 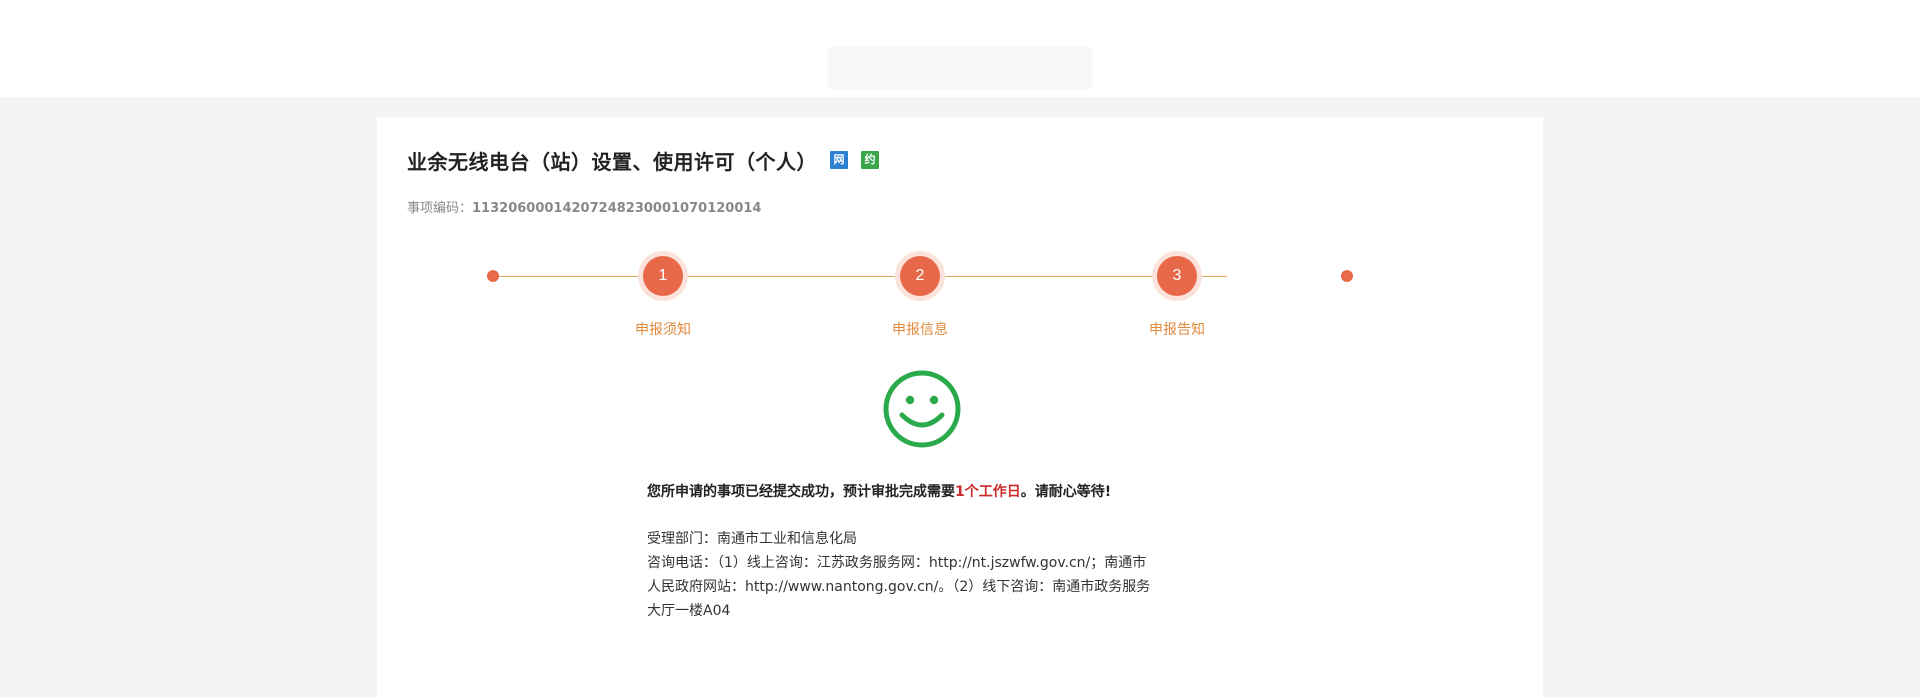 What do you see at coordinates (801, 492) in the screenshot?
I see `message-prefix: 您所申请的事项已经提交成功，预计审批完成需要` at bounding box center [801, 492].